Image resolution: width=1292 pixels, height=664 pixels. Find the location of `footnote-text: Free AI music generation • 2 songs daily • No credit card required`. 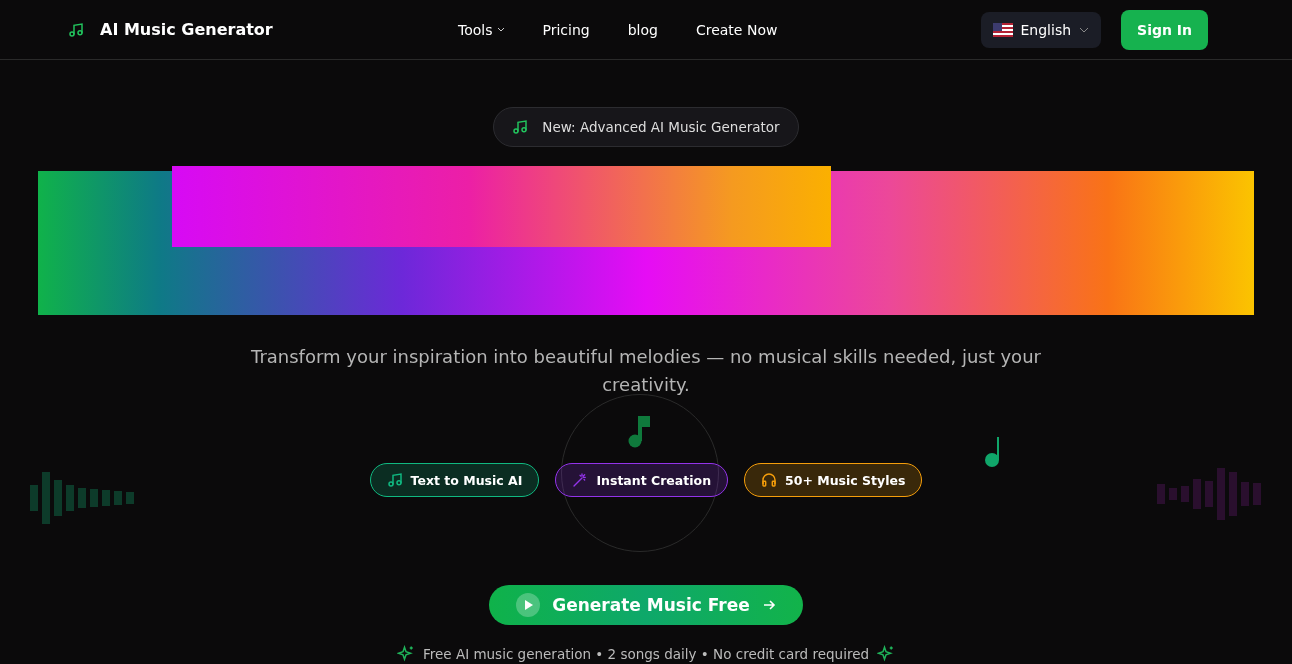

footnote-text: Free AI music generation • 2 songs daily • No credit card required is located at coordinates (646, 654).